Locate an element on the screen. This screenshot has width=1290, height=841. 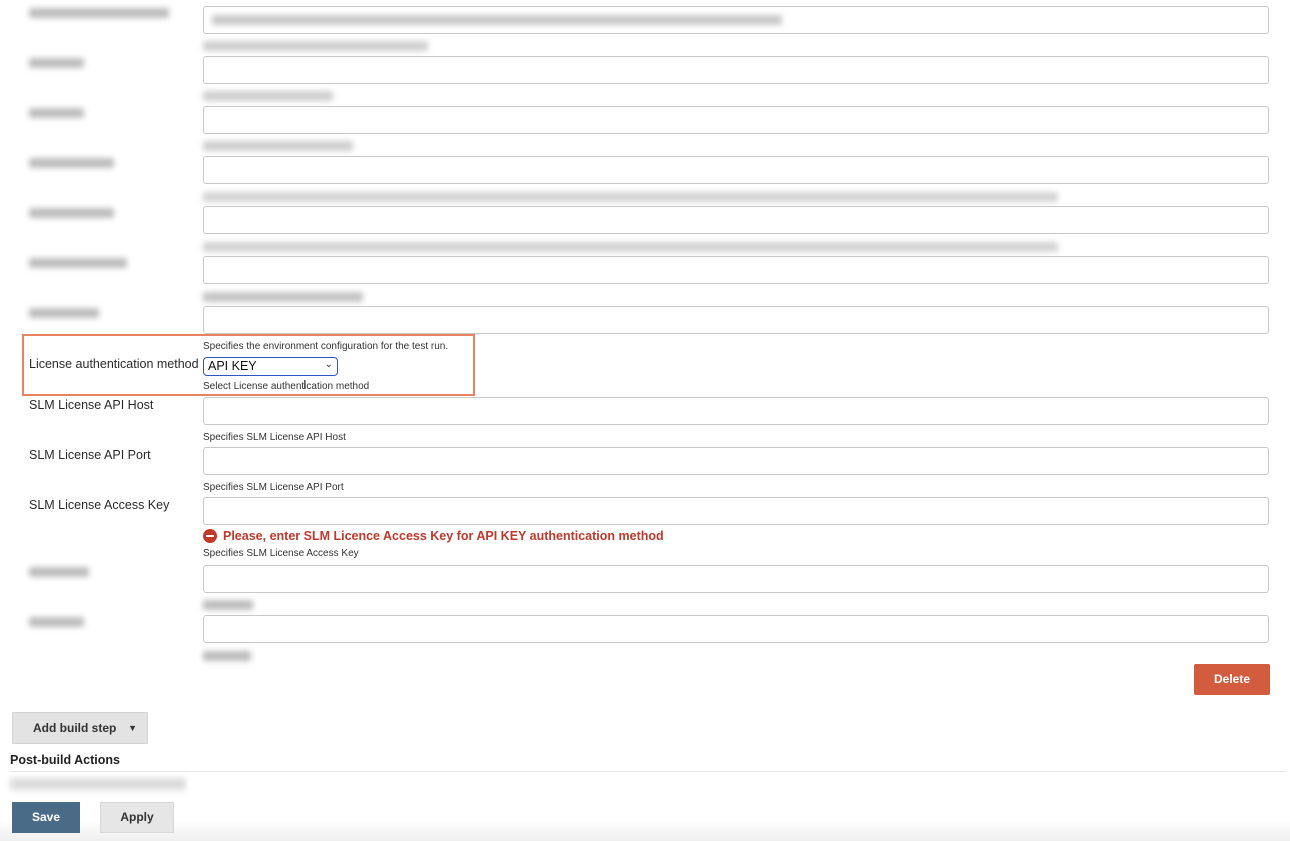
delete-button: Delete is located at coordinates (1232, 679).